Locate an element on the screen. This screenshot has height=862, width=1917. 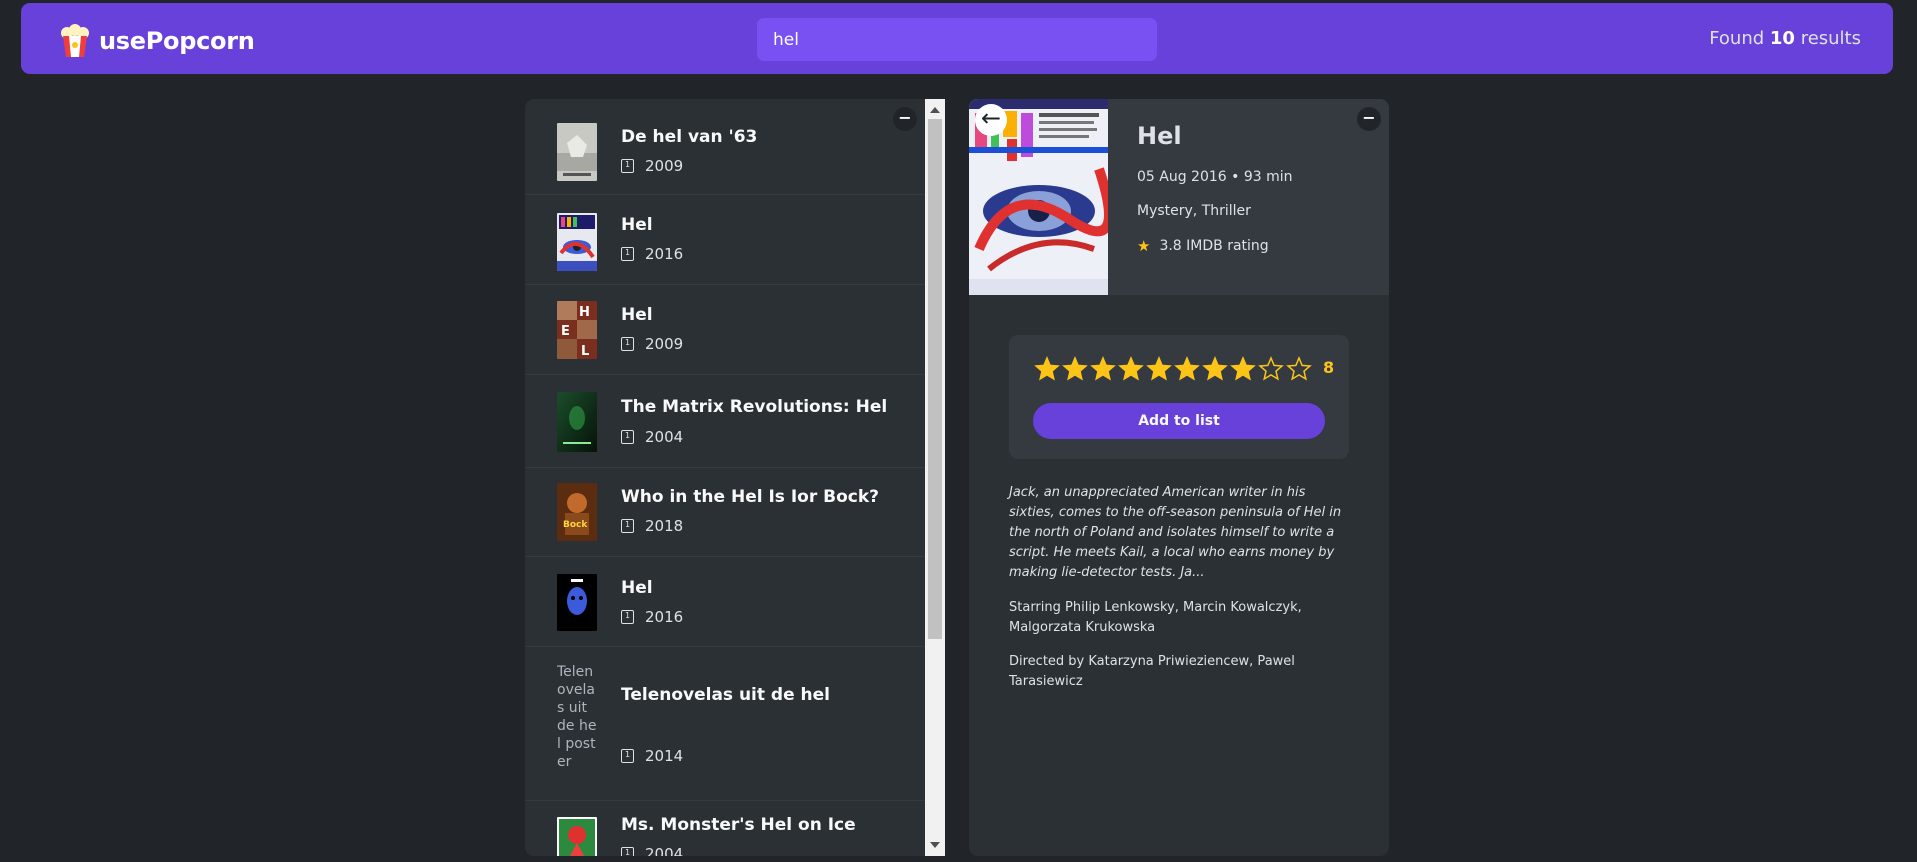
search-input is located at coordinates (957, 39).